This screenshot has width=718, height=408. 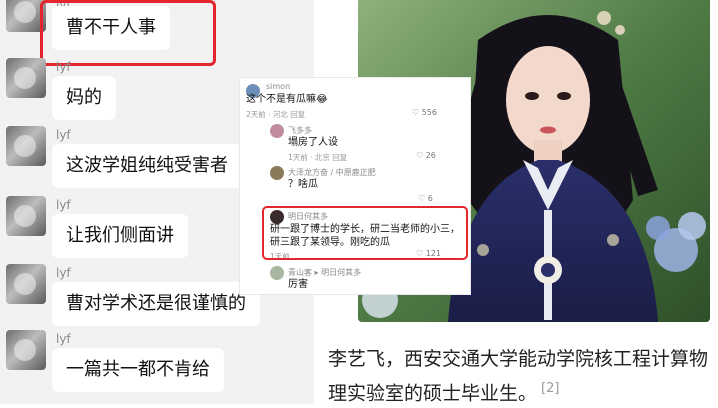 What do you see at coordinates (303, 184) in the screenshot?
I see `comment-text: ？啥瓜` at bounding box center [303, 184].